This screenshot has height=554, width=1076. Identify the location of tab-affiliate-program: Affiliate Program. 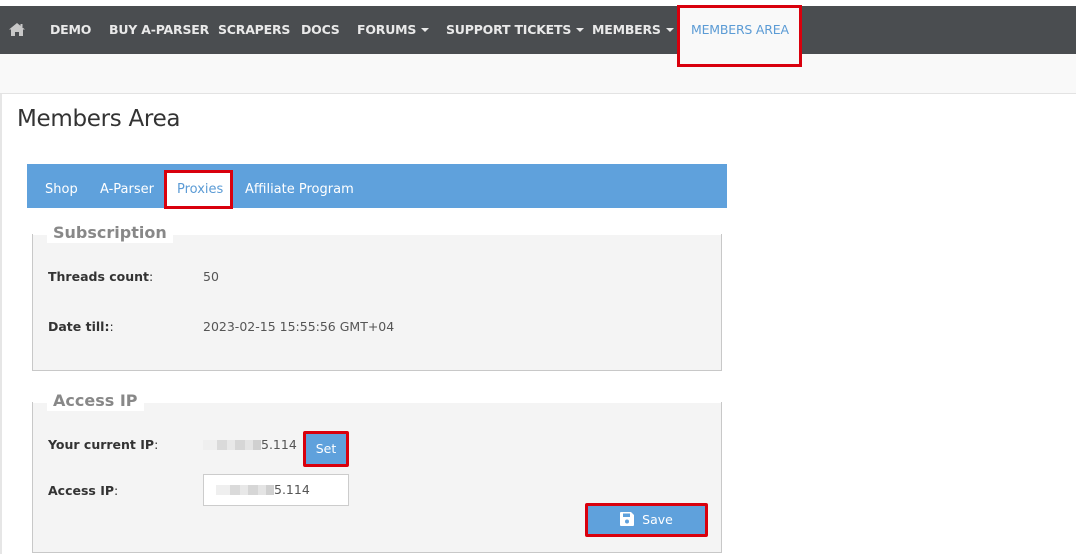
(299, 186).